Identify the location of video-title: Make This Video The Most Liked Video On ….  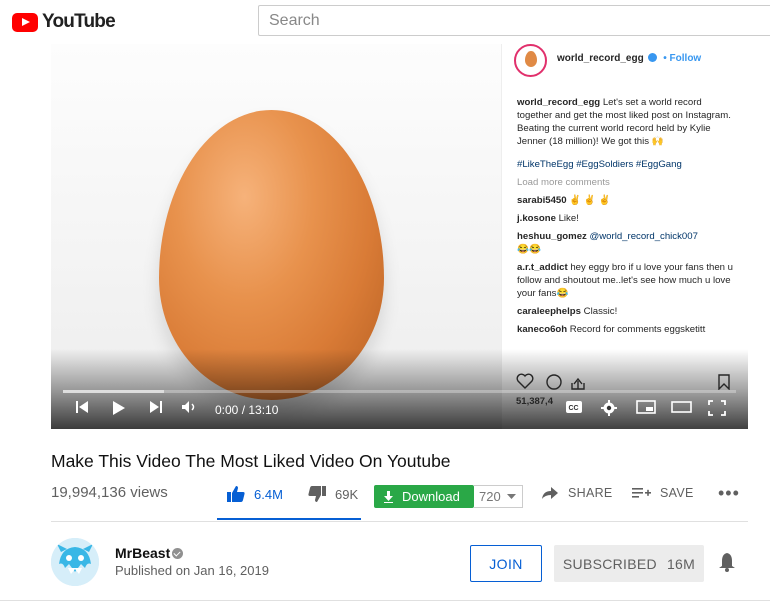
(251, 461).